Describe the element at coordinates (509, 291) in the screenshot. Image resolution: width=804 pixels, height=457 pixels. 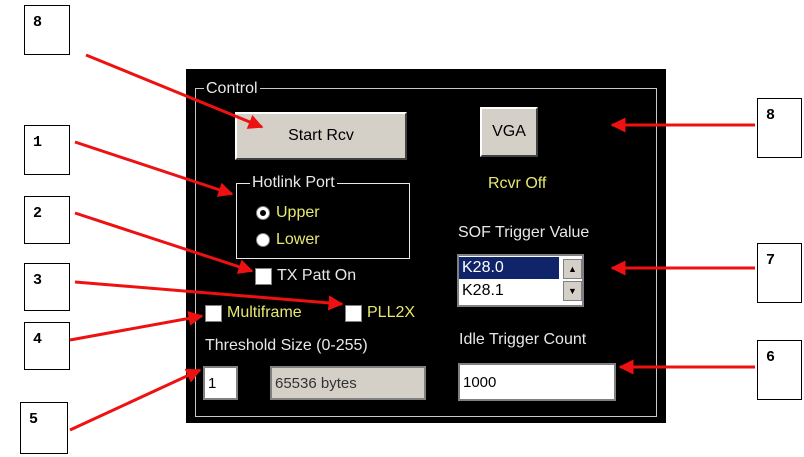
I see `sof-option-k28-1: K28.1` at that location.